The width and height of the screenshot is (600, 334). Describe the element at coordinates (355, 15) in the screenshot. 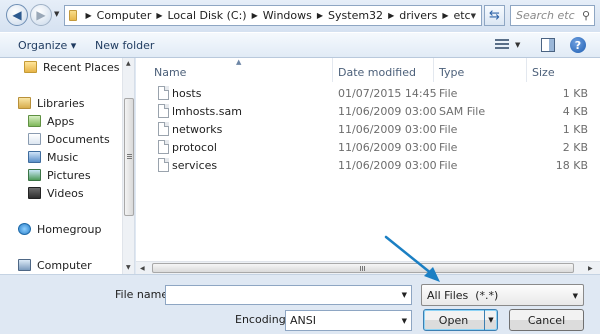

I see `breadcrumb-system32: System32` at that location.